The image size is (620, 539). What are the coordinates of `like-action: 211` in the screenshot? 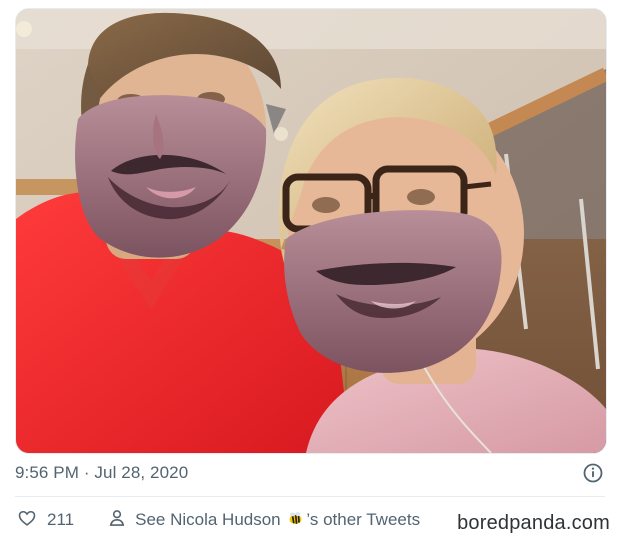 It's located at (45, 520).